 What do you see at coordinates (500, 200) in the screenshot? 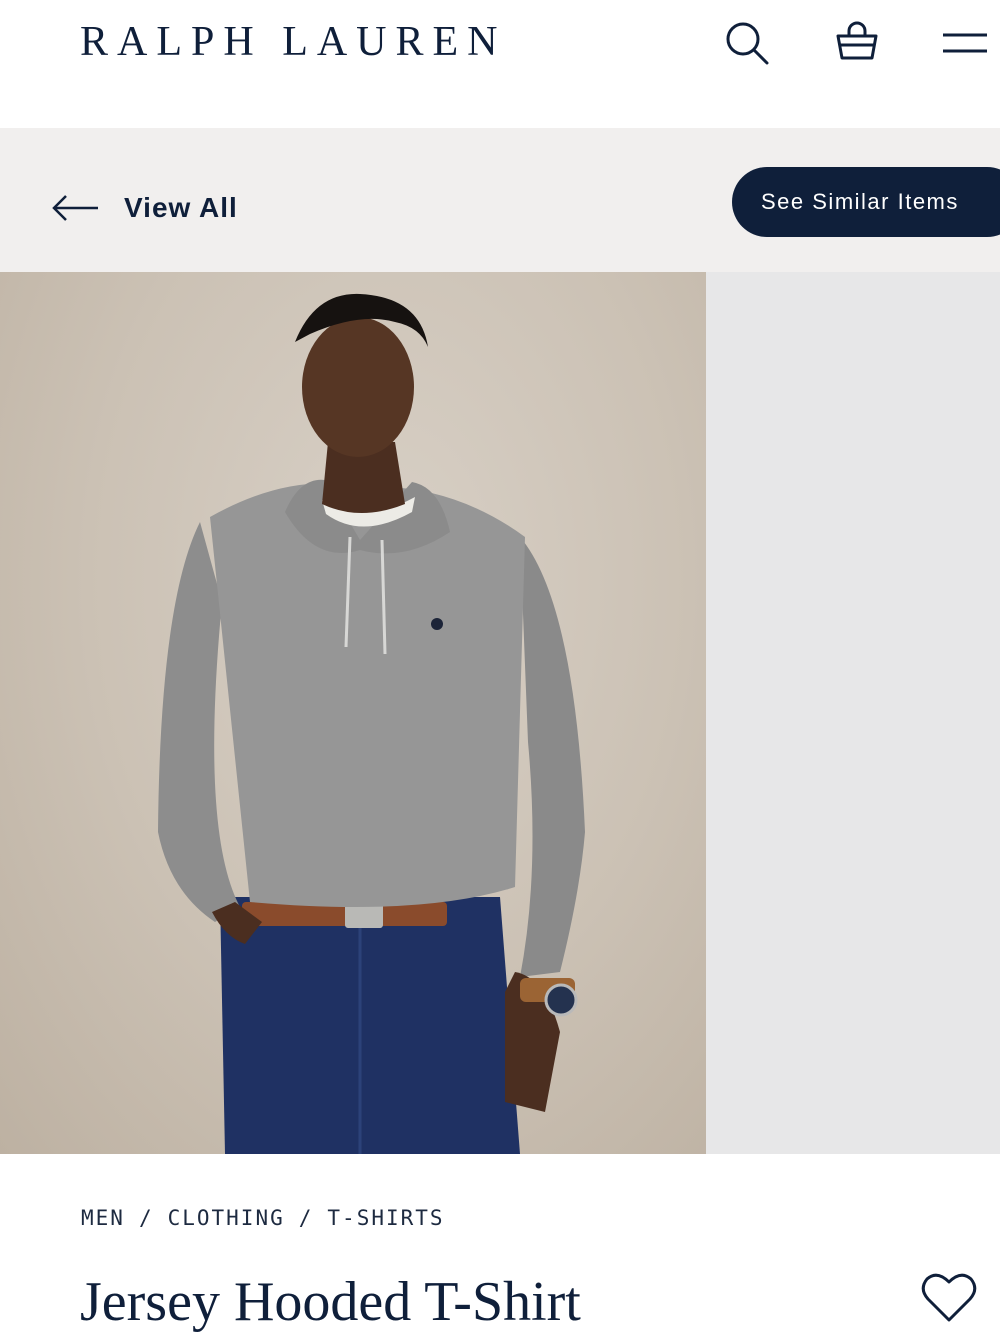
I see `navigation-band: View All See Similar Items` at bounding box center [500, 200].